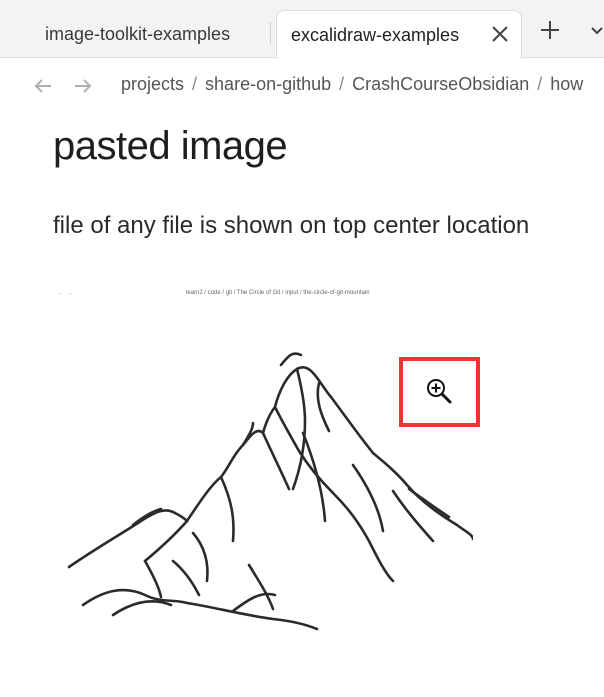 This screenshot has width=604, height=697. I want to click on zoom-in-cursor-icon, so click(439, 391).